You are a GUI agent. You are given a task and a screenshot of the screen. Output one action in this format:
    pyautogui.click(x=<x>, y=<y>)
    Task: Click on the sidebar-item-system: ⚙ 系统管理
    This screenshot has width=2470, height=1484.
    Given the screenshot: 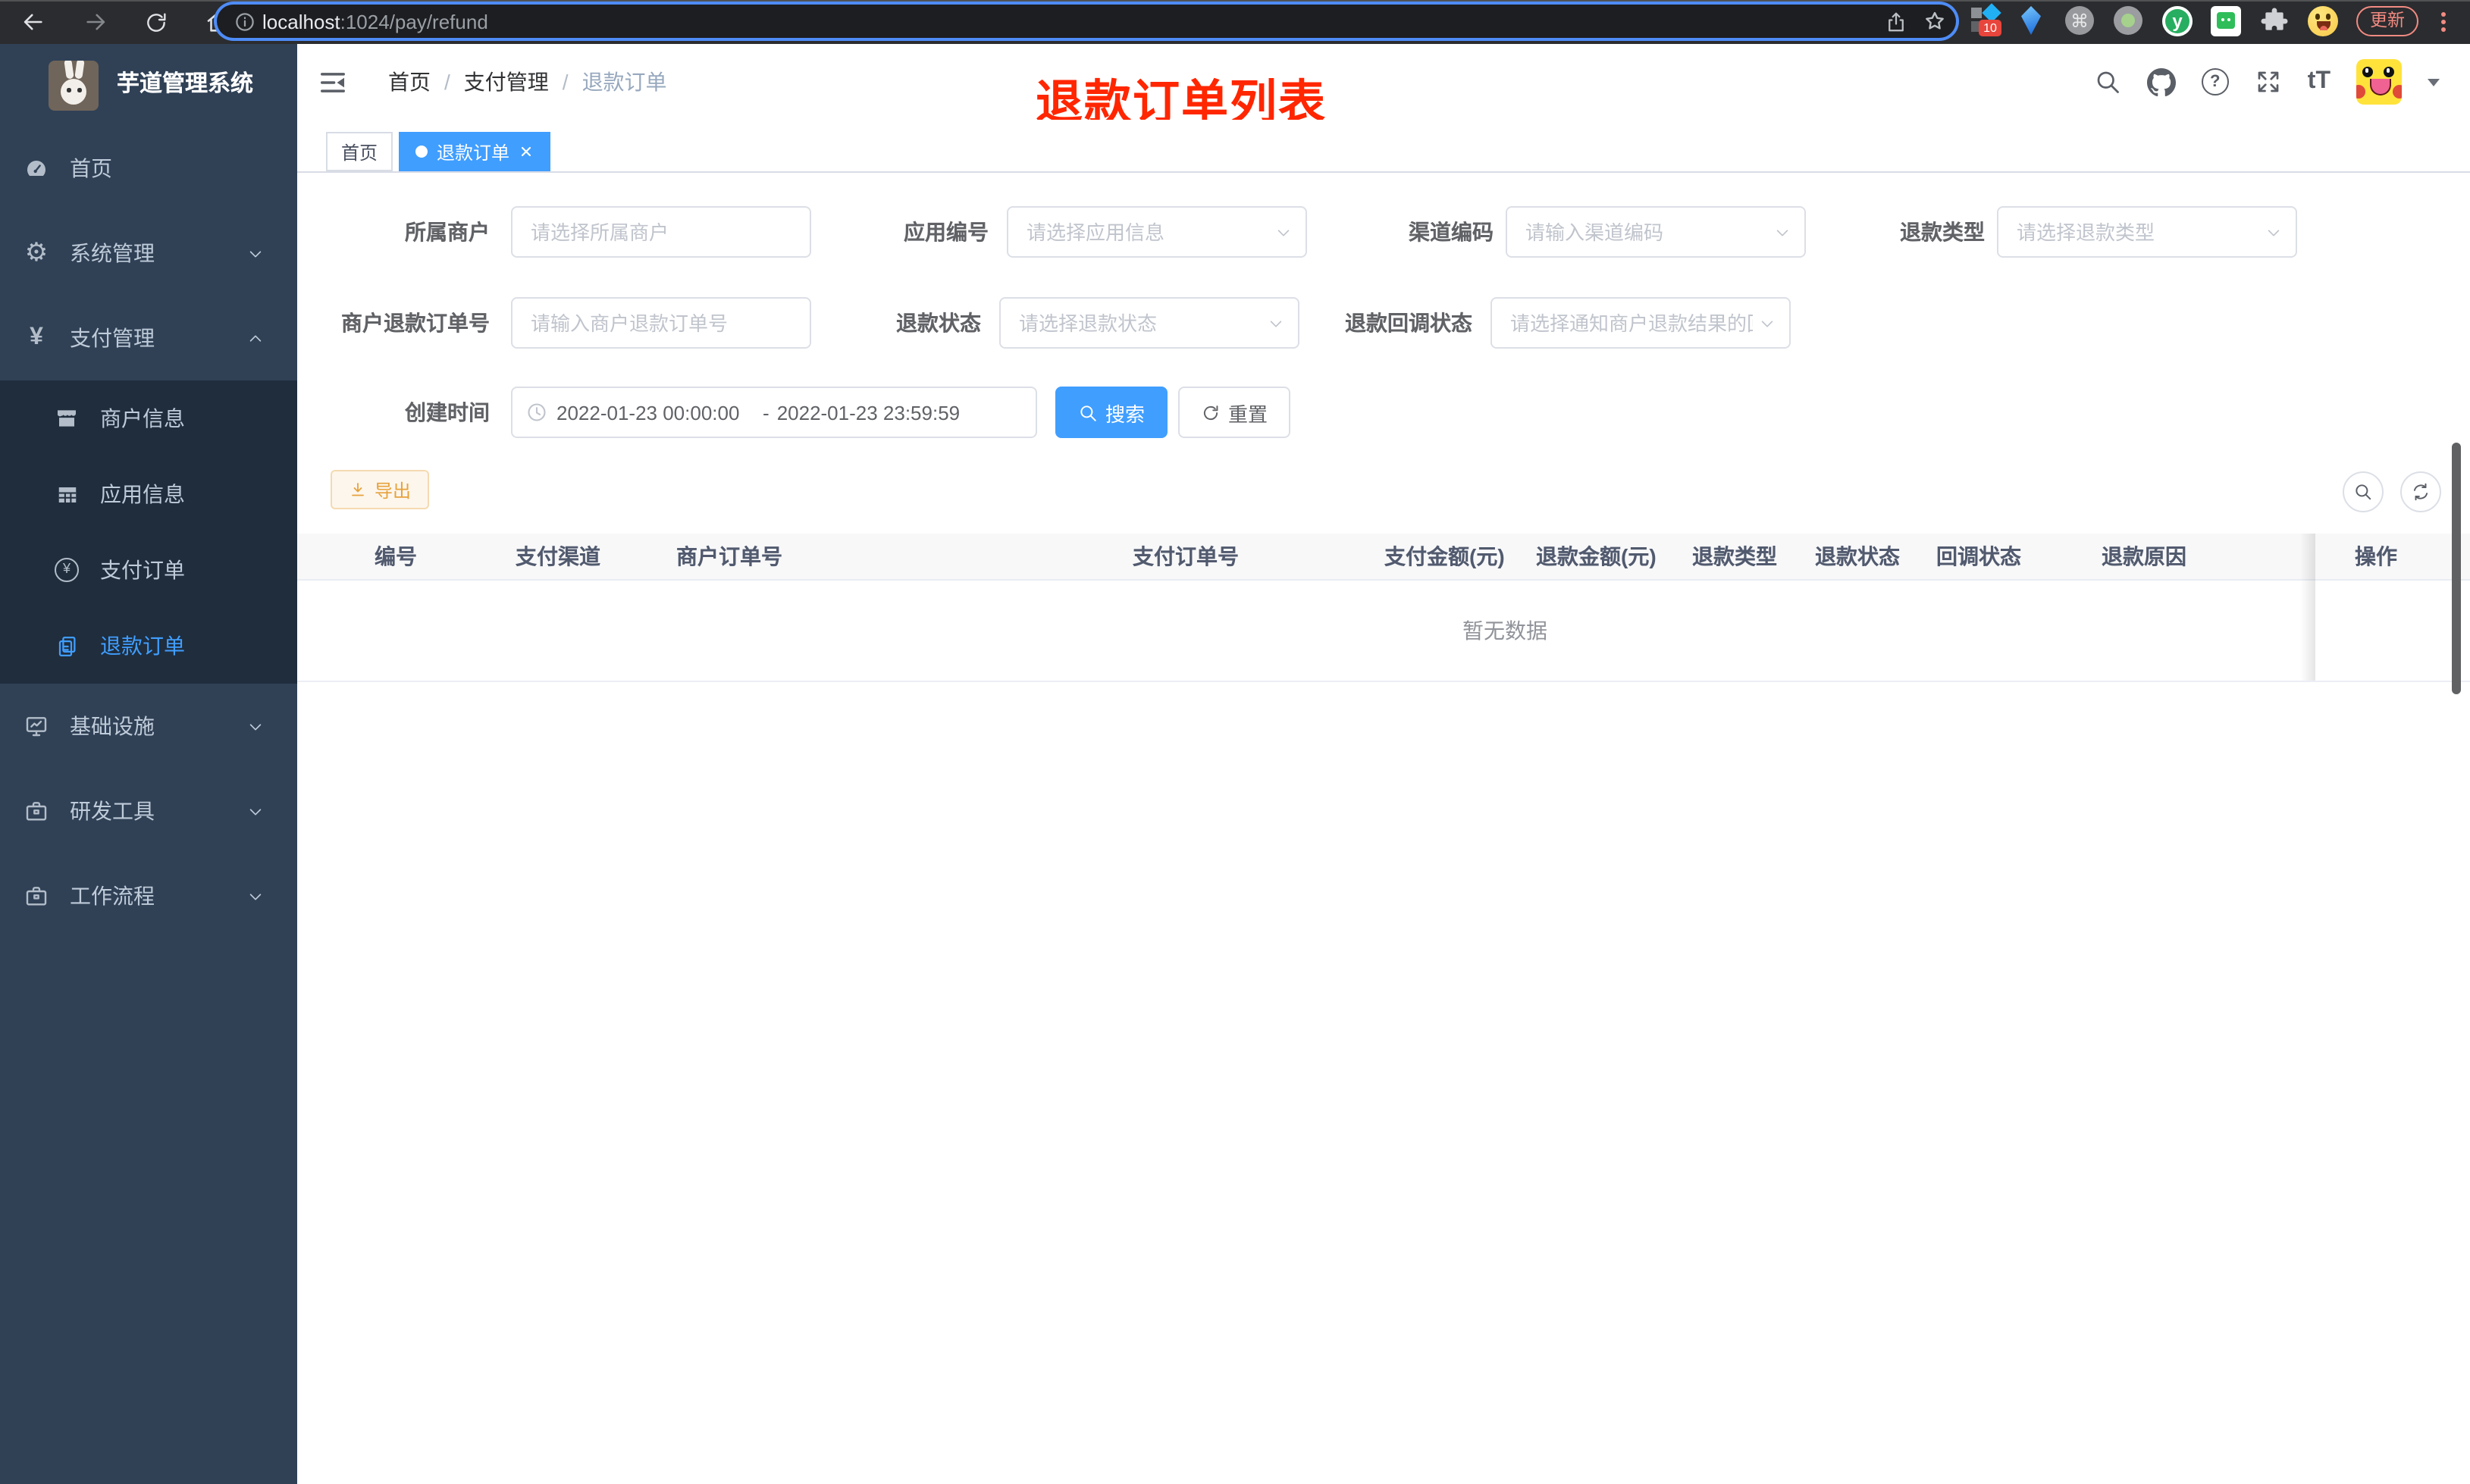 What is the action you would take?
    pyautogui.click(x=148, y=254)
    